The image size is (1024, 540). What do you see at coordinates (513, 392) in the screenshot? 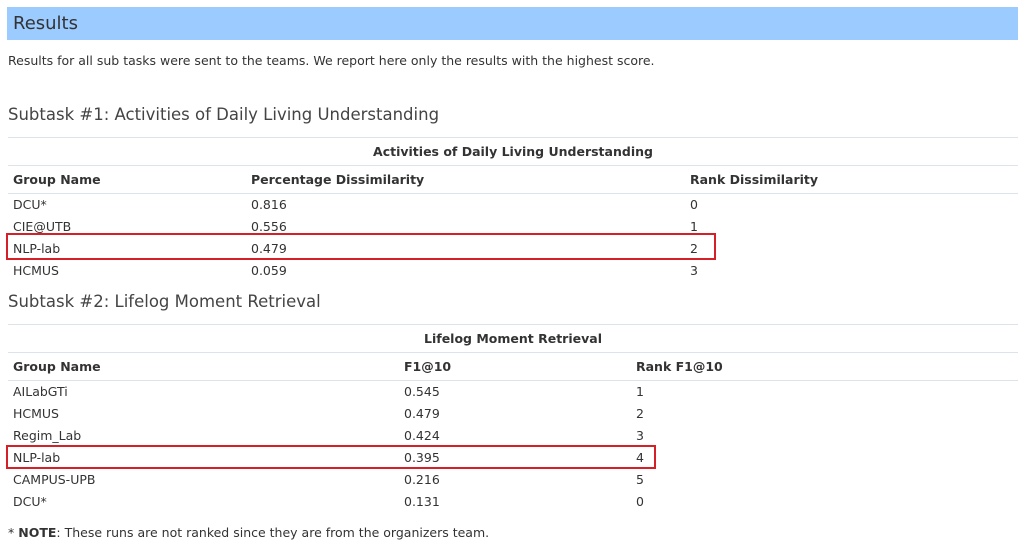
I see `table-row: AILabGTi 0.545 1` at bounding box center [513, 392].